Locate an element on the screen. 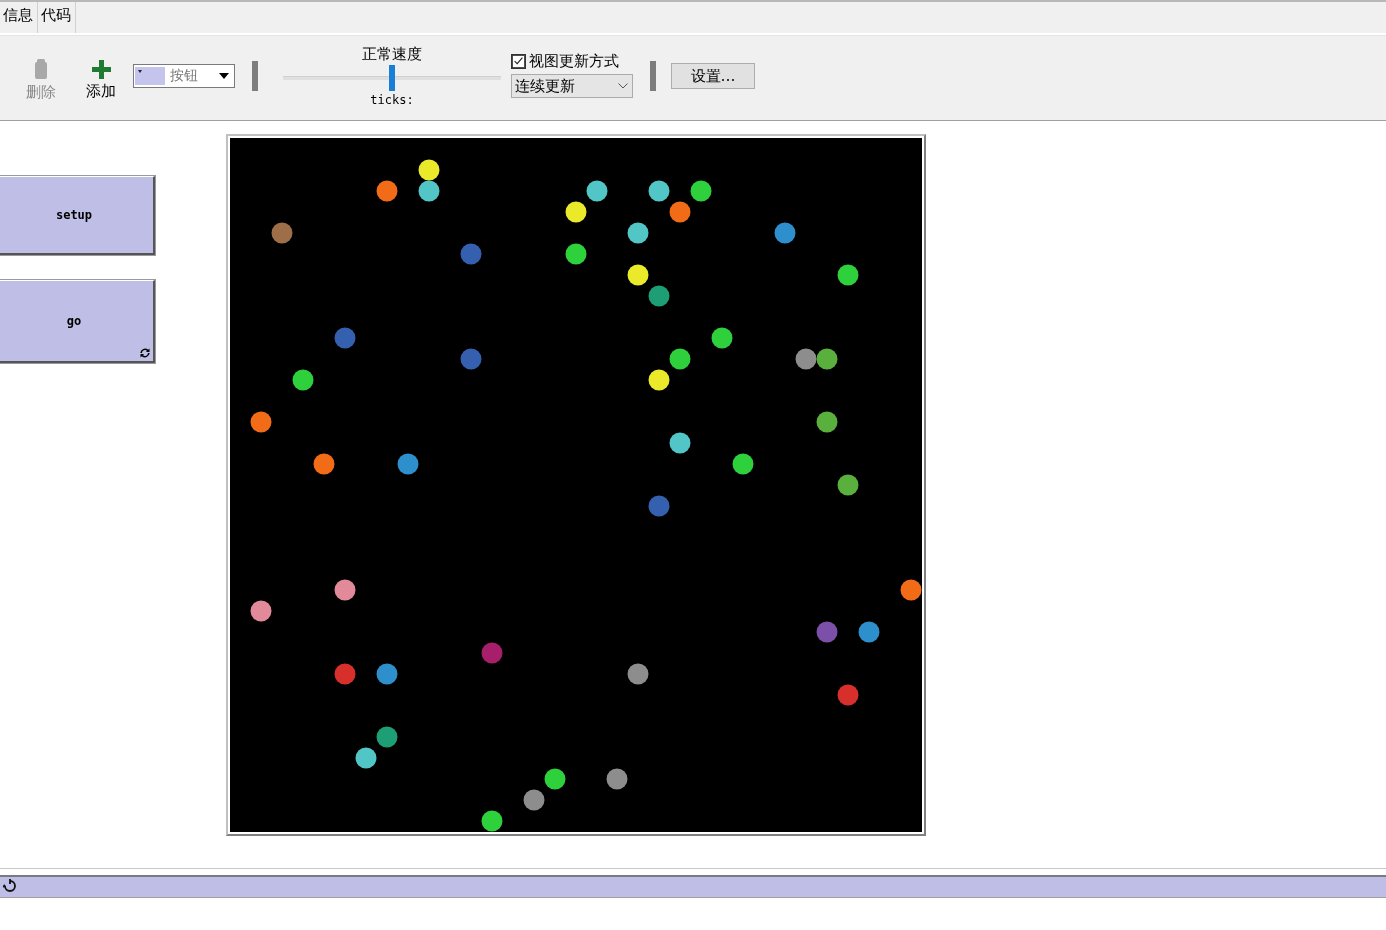  command-button: setup is located at coordinates (77, 215).